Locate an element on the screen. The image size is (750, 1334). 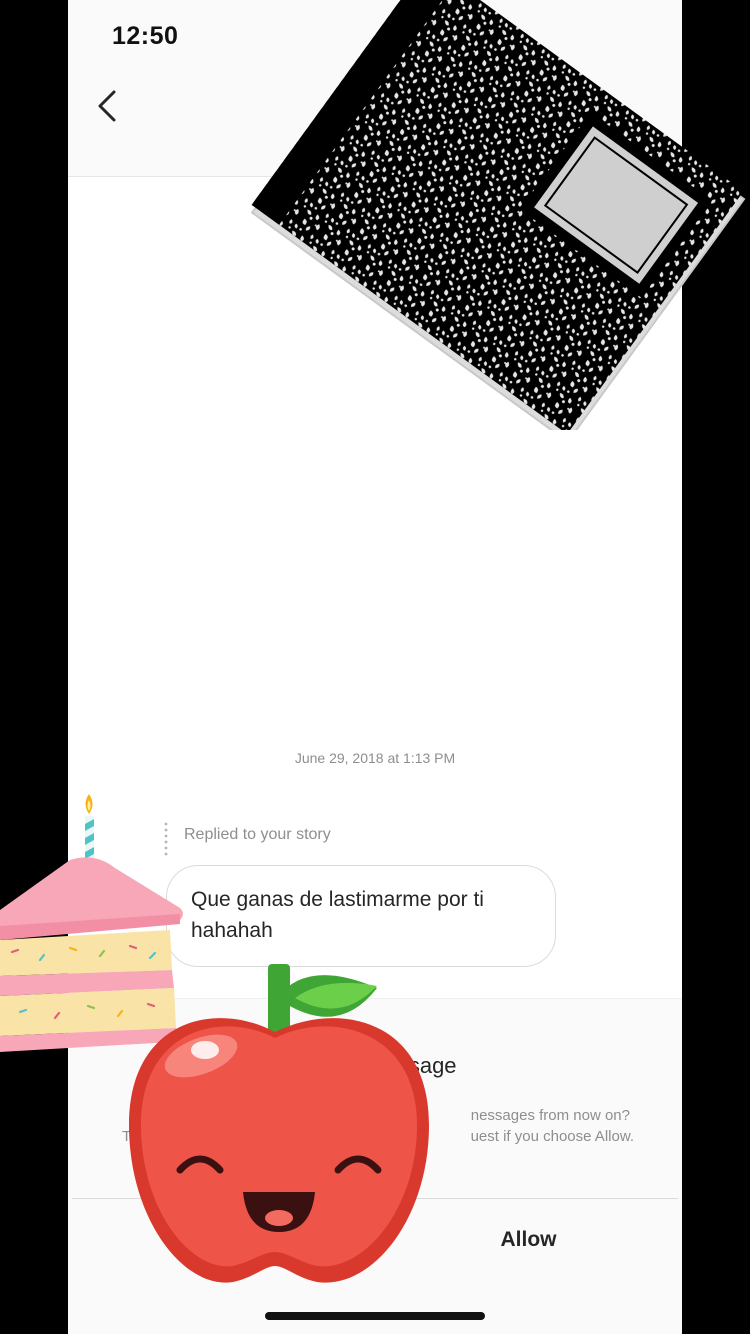
back-button is located at coordinates (108, 106).